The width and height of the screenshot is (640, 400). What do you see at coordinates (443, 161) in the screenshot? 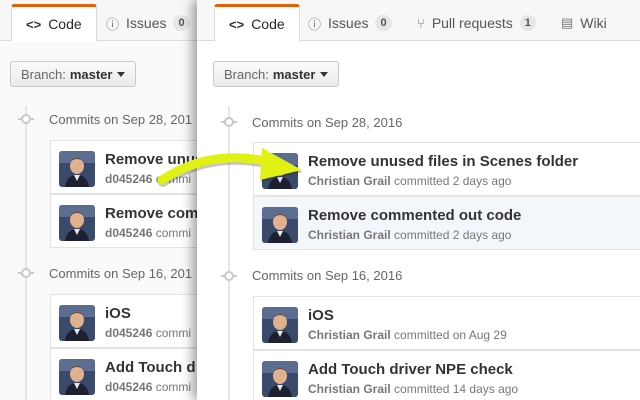
I see `commit-title: Remove unused files in Scenes folder` at bounding box center [443, 161].